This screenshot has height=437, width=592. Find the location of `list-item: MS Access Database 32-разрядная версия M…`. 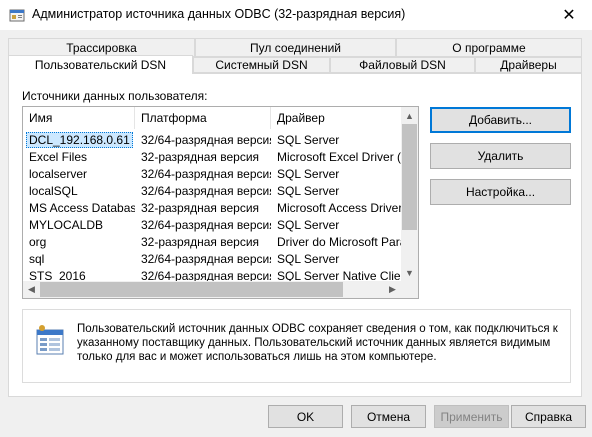

list-item: MS Access Database 32-разрядная версия M… is located at coordinates (213, 208).